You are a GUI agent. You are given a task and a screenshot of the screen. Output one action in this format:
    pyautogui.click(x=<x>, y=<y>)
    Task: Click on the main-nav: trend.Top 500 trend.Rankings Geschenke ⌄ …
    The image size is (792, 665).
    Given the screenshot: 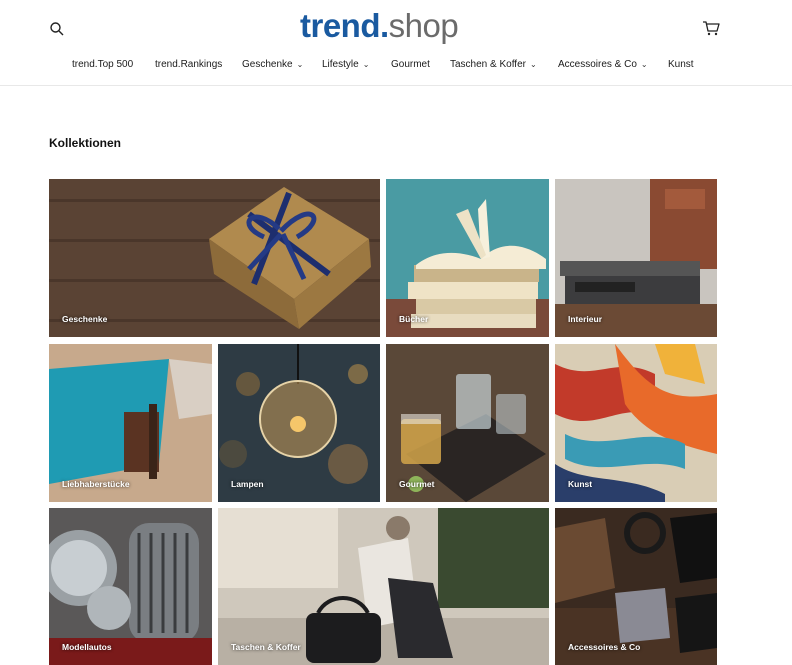 What is the action you would take?
    pyautogui.click(x=396, y=66)
    